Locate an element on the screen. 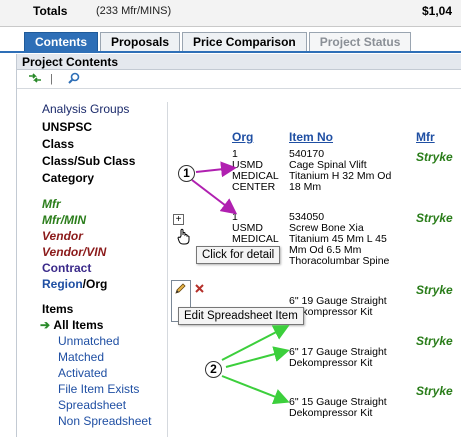 This screenshot has width=461, height=437. nav-region-org: Region/Org is located at coordinates (74, 284).